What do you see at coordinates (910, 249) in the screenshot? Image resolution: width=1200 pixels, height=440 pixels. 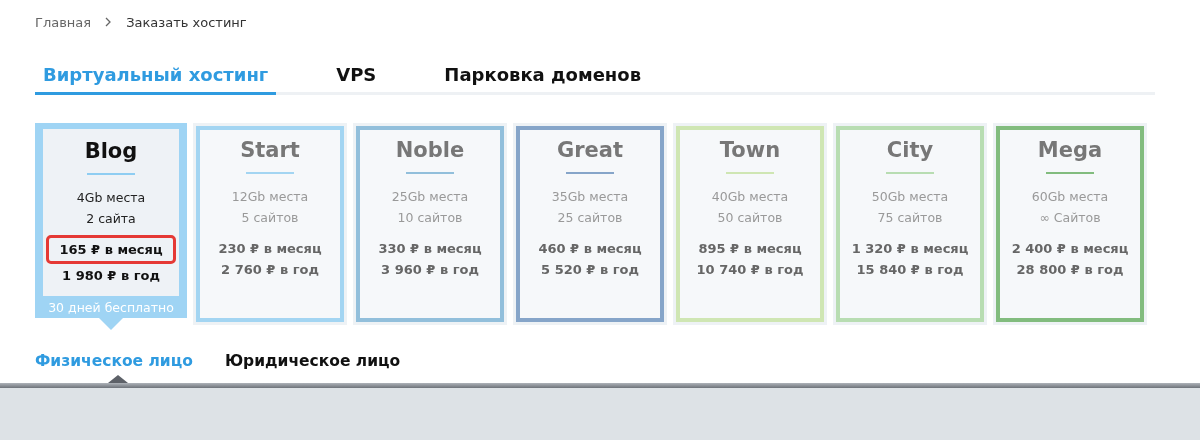 I see `monthly-price: 1 320 ₽ в месяц` at bounding box center [910, 249].